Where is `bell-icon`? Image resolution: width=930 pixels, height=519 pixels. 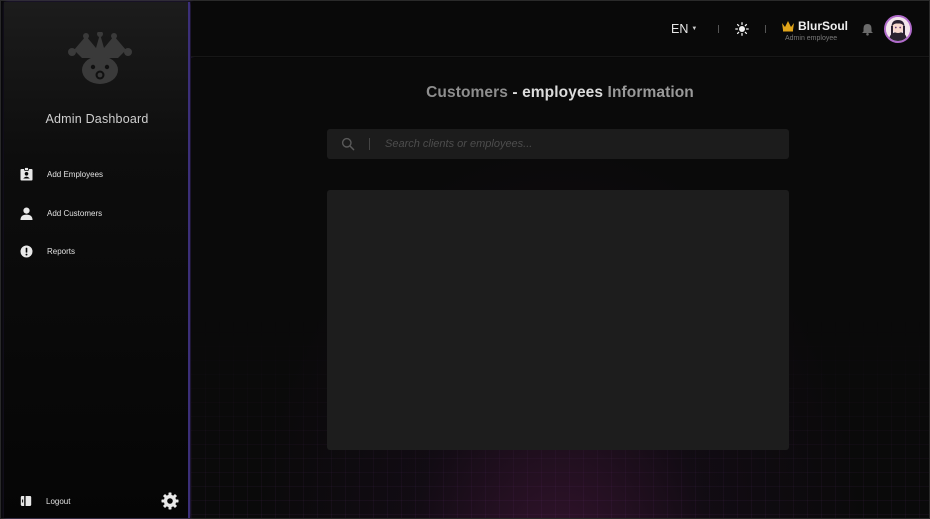
bell-icon is located at coordinates (867, 29).